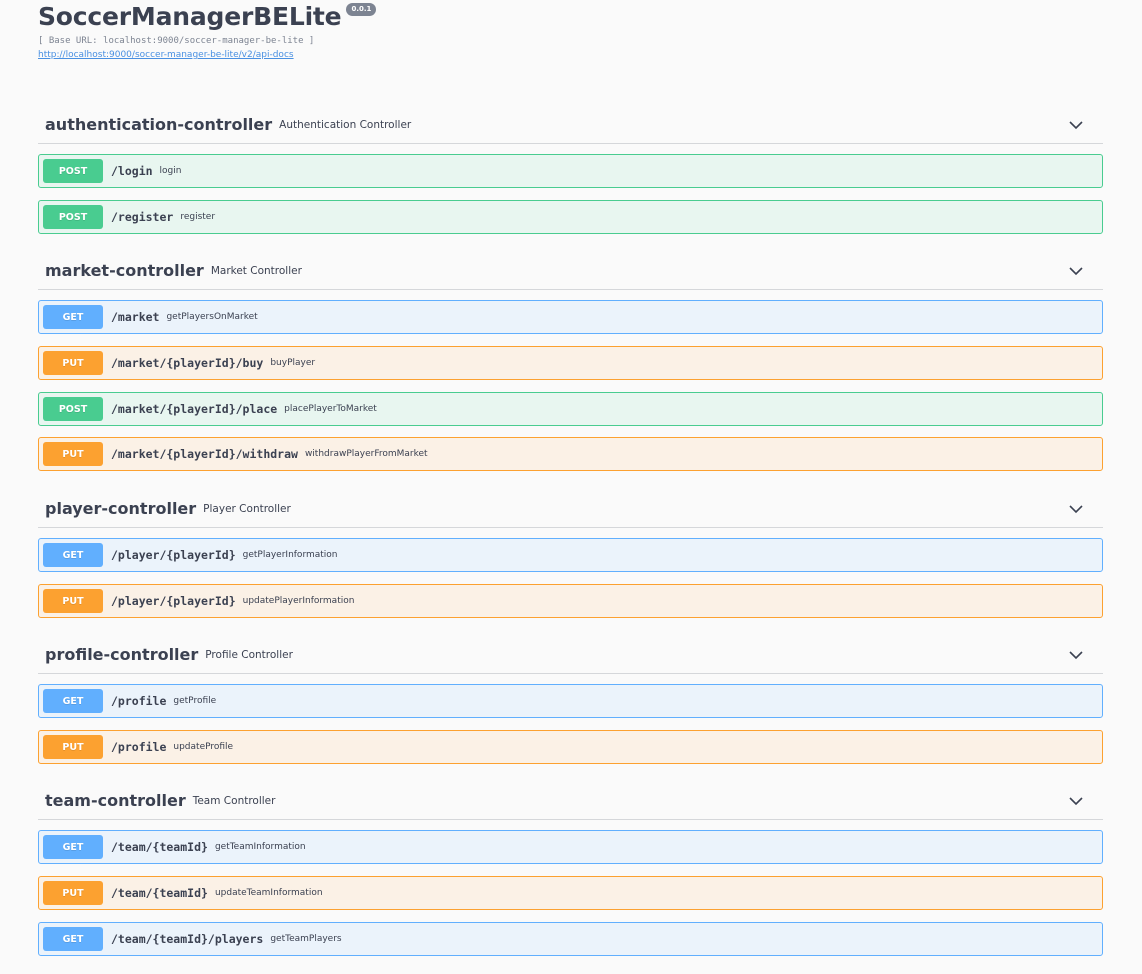 This screenshot has width=1142, height=974. Describe the element at coordinates (132, 171) in the screenshot. I see `operation-path: /login` at that location.